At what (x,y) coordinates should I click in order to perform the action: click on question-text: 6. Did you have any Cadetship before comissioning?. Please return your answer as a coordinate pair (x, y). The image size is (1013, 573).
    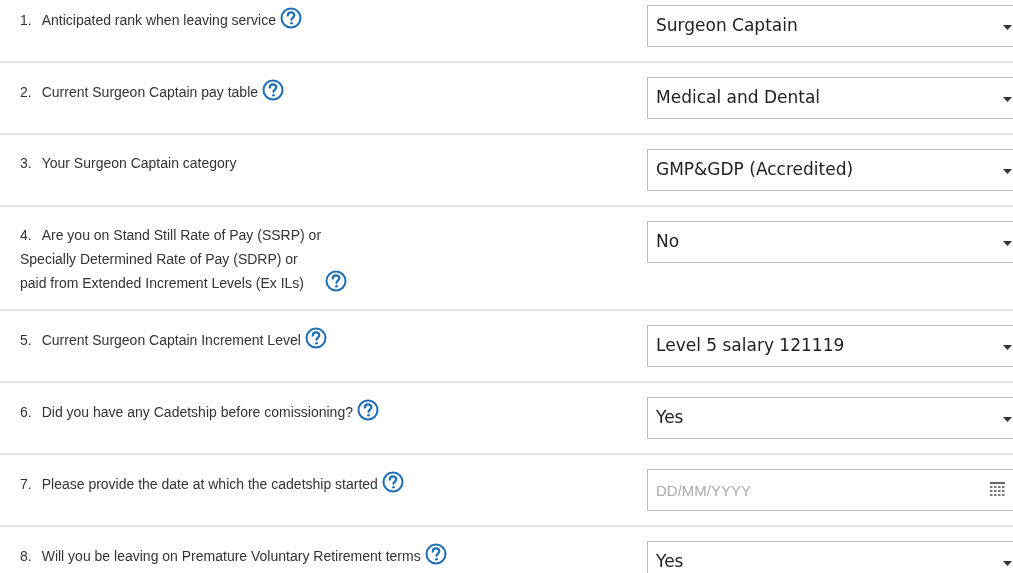
    Looking at the image, I should click on (186, 412).